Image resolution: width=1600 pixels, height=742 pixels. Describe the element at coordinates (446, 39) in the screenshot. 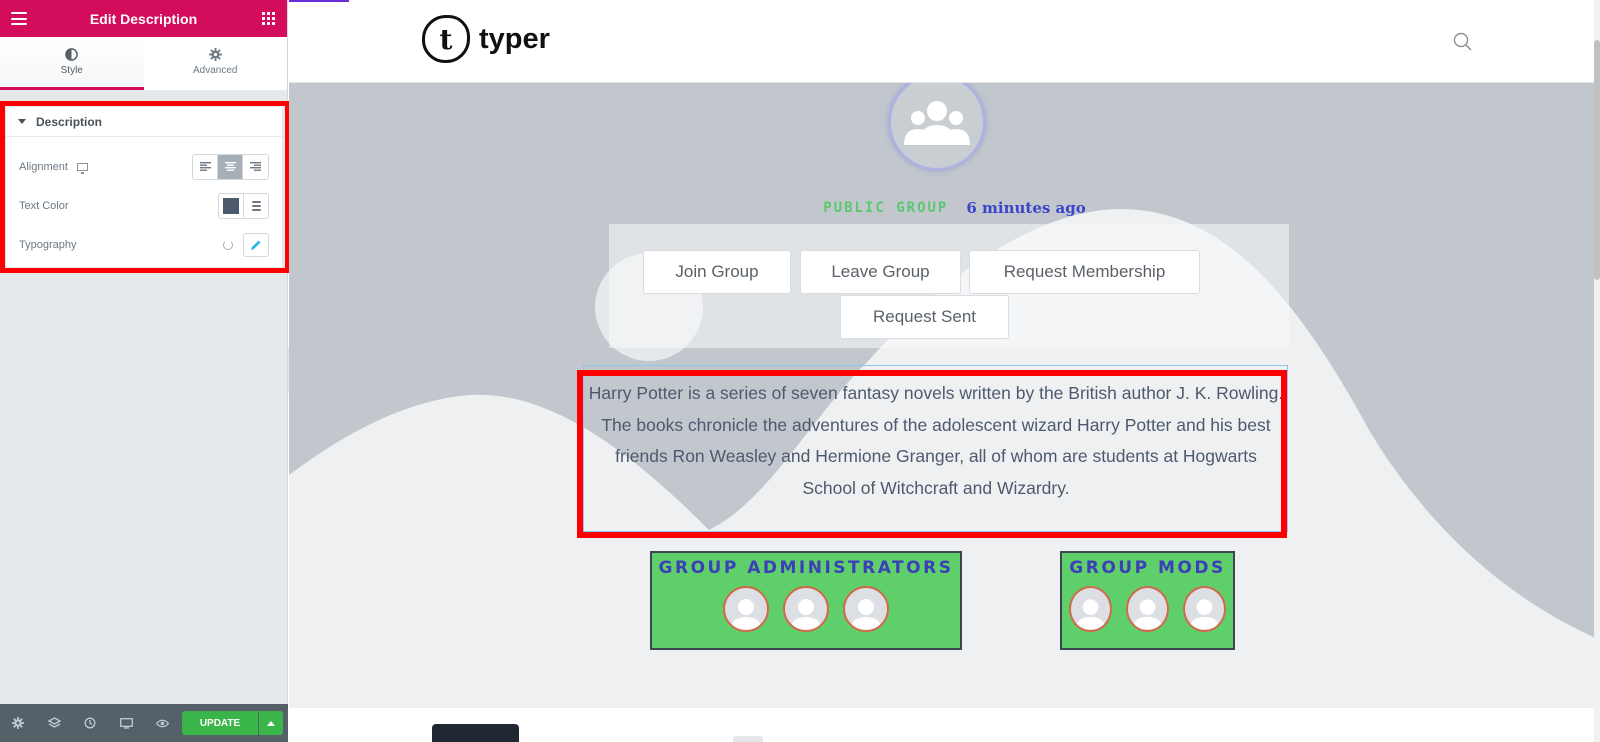

I see `logo-mark: t` at that location.